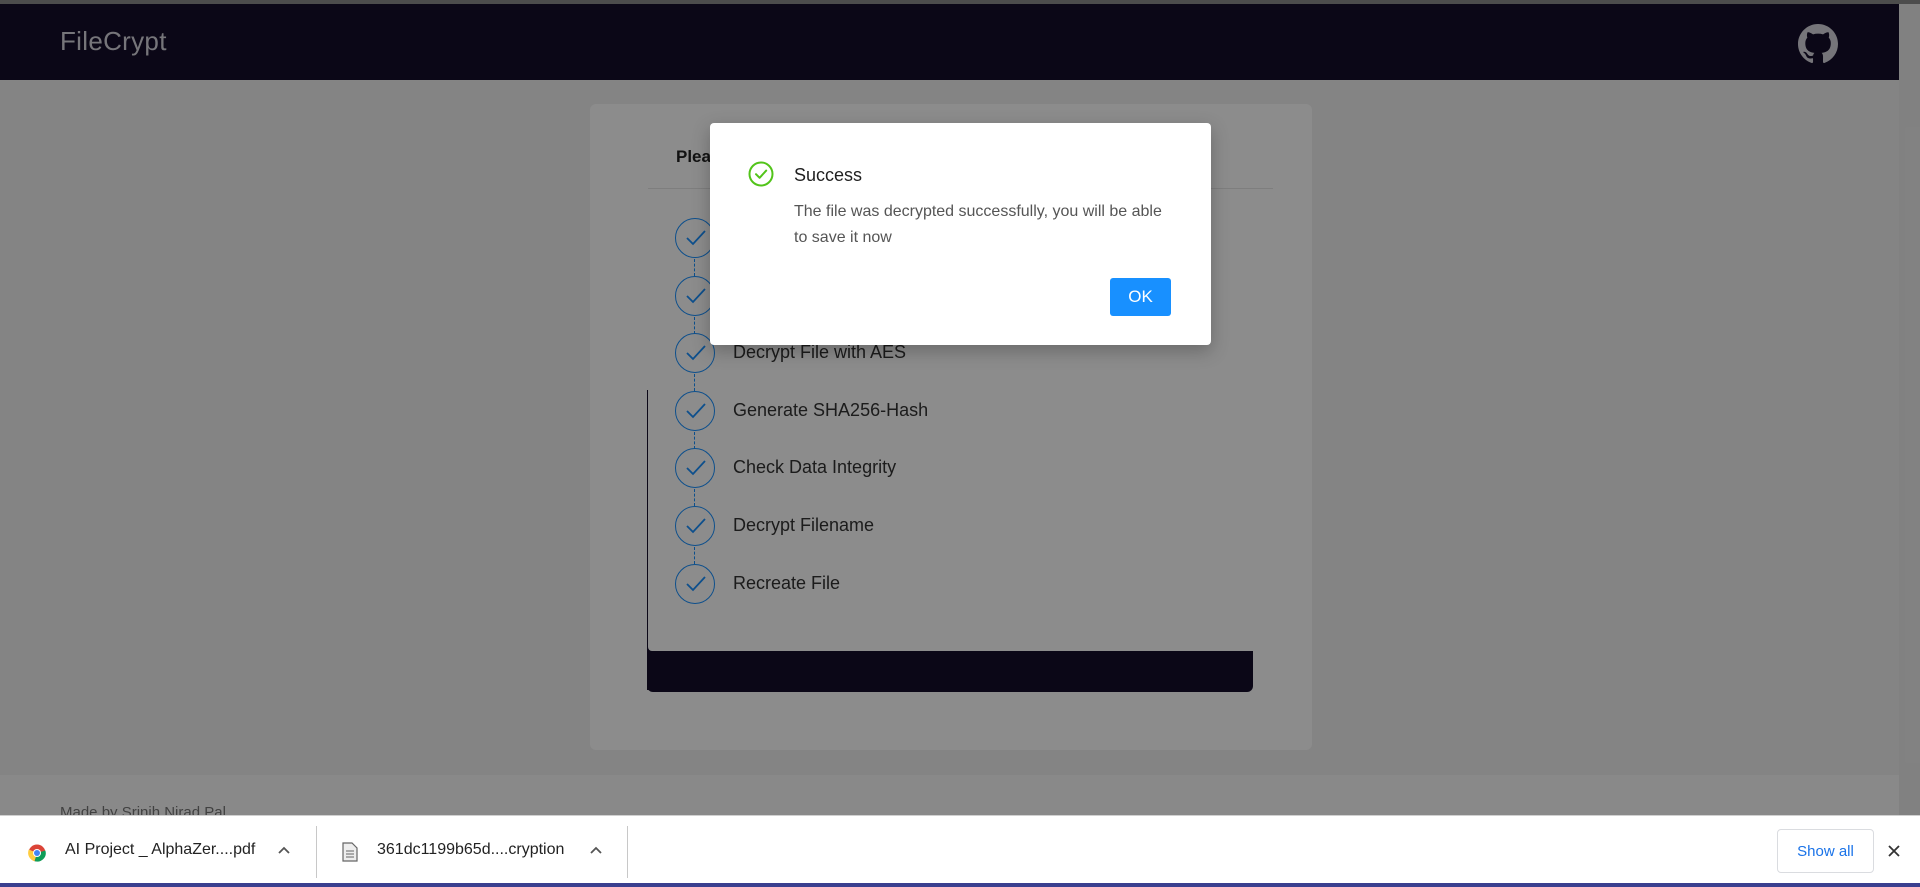 Image resolution: width=1920 pixels, height=887 pixels. I want to click on download-filename: 361dc1199b65d....cryption, so click(471, 849).